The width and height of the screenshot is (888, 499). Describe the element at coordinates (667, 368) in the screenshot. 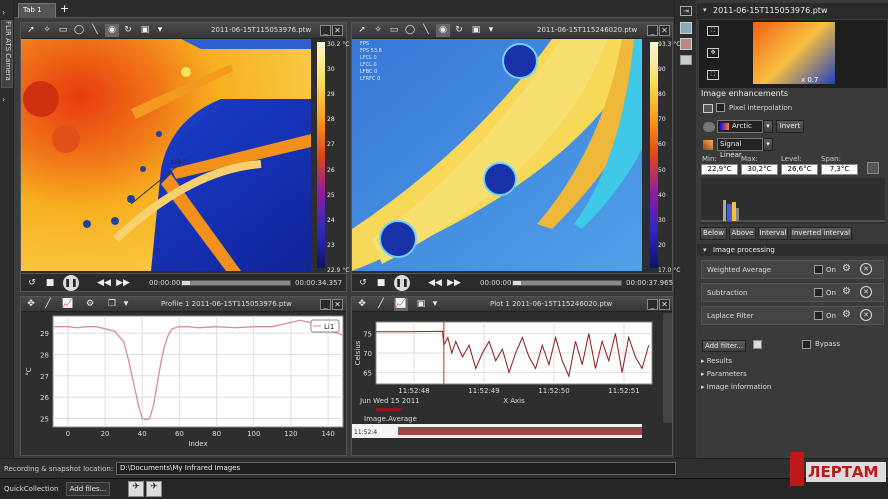

I see `plot-scrollbar` at that location.